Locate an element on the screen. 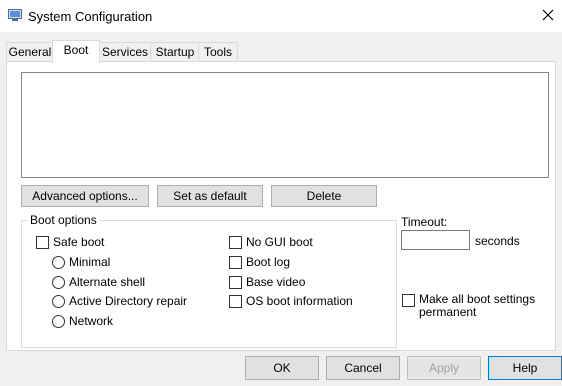  base-video-checkbox: Base video is located at coordinates (267, 282).